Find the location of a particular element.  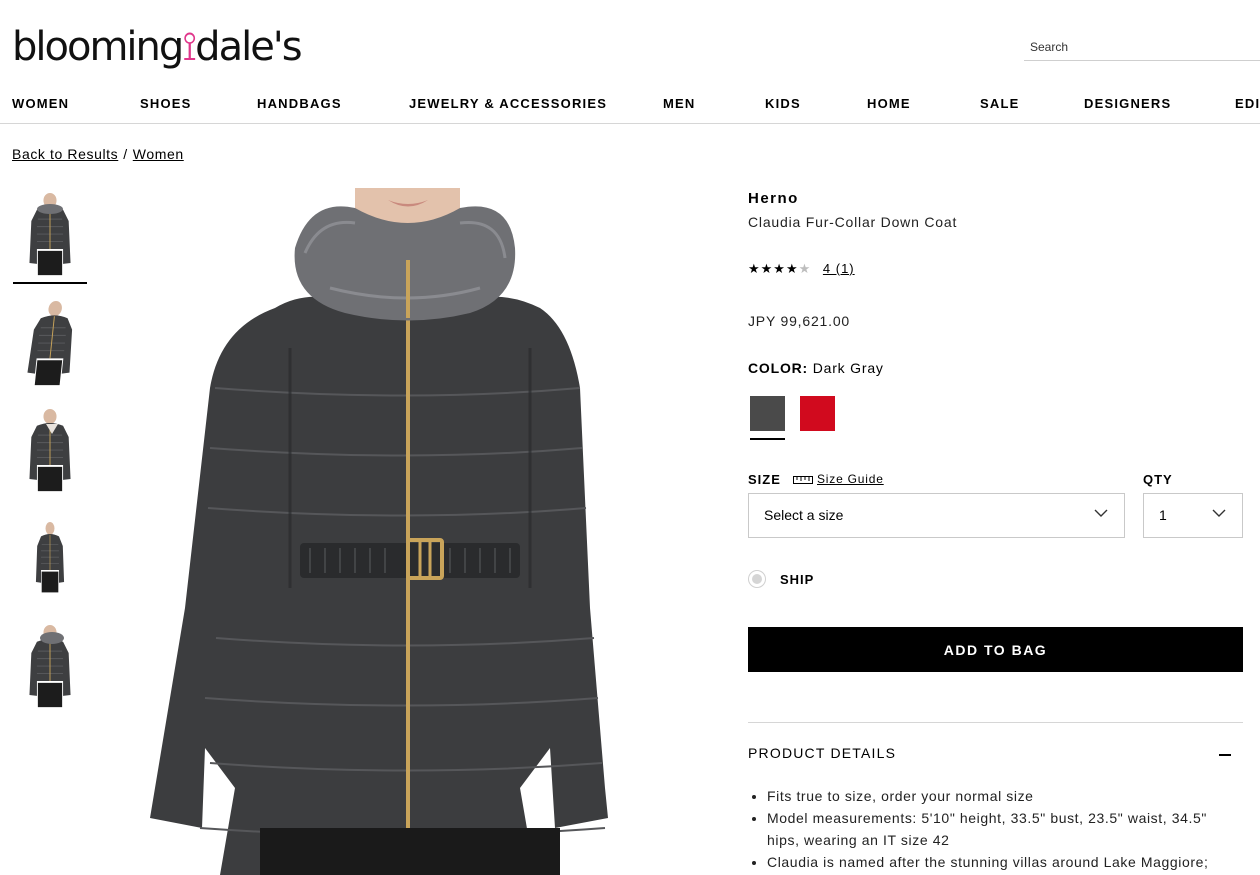

size-guide: Size Guide is located at coordinates (838, 479).